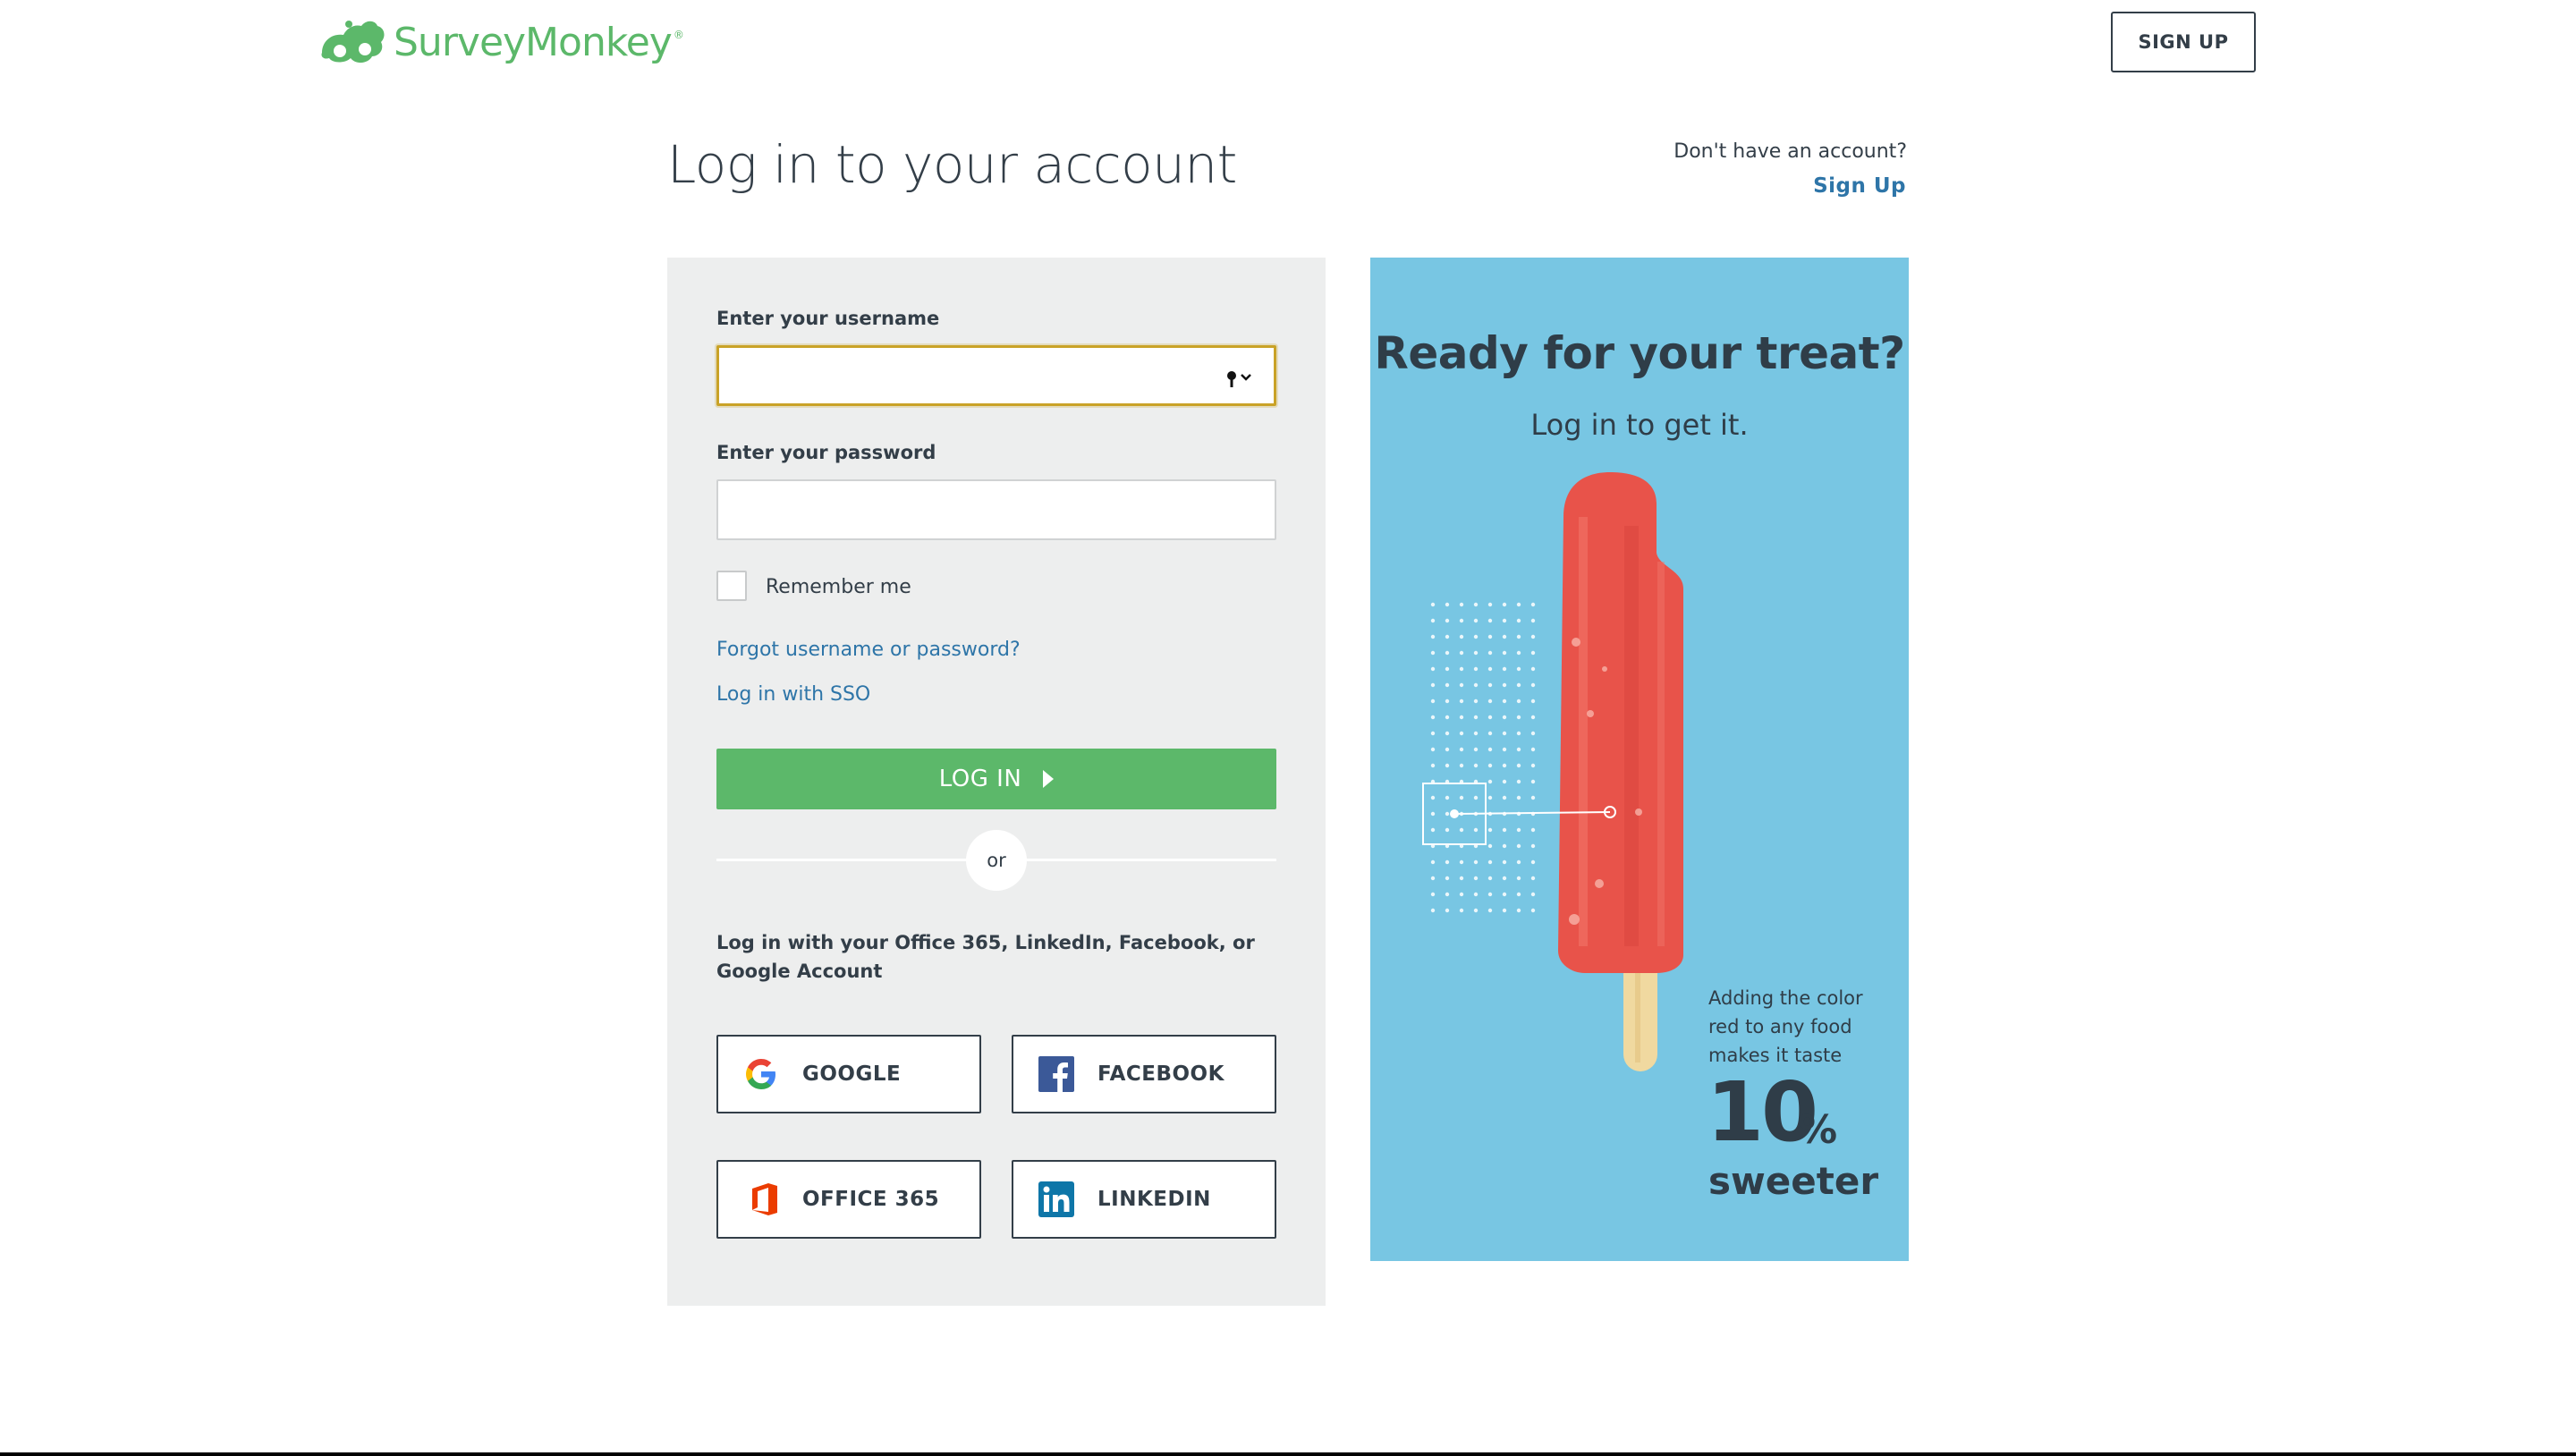 This screenshot has height=1456, width=2576. What do you see at coordinates (1859, 186) in the screenshot?
I see `signup-link: Sign Up` at bounding box center [1859, 186].